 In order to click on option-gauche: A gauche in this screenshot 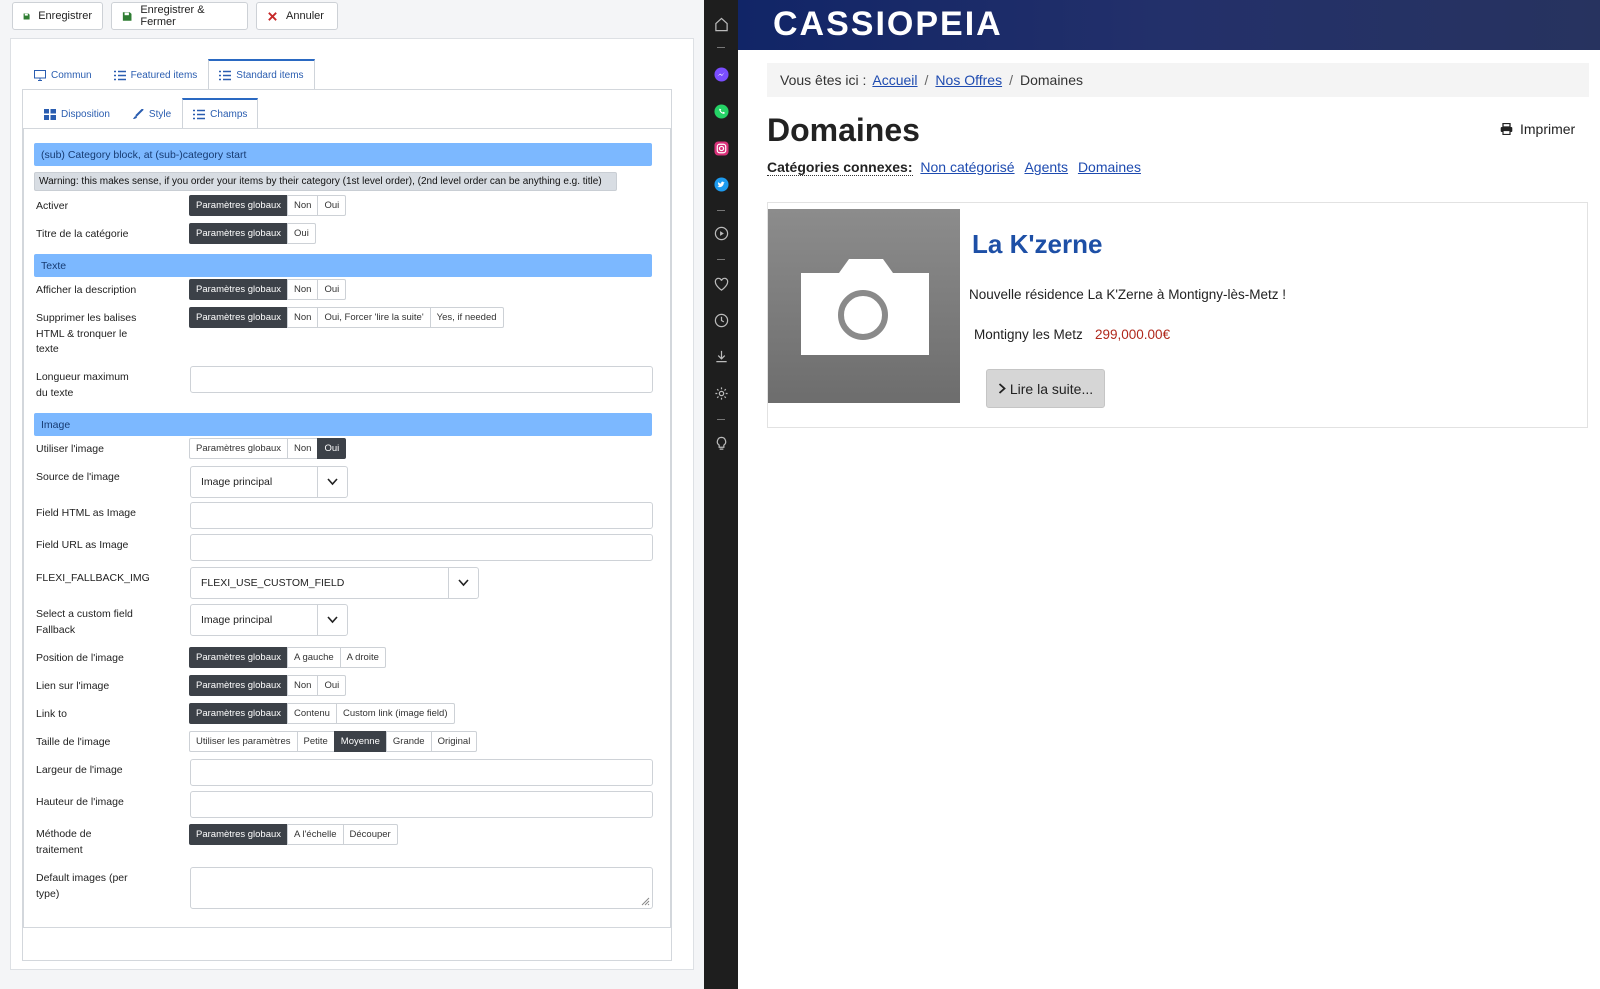, I will do `click(314, 657)`.